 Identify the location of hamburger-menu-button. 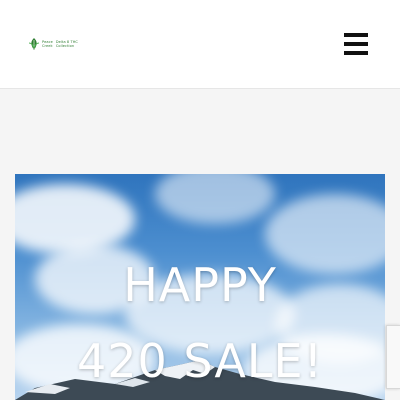
(357, 44).